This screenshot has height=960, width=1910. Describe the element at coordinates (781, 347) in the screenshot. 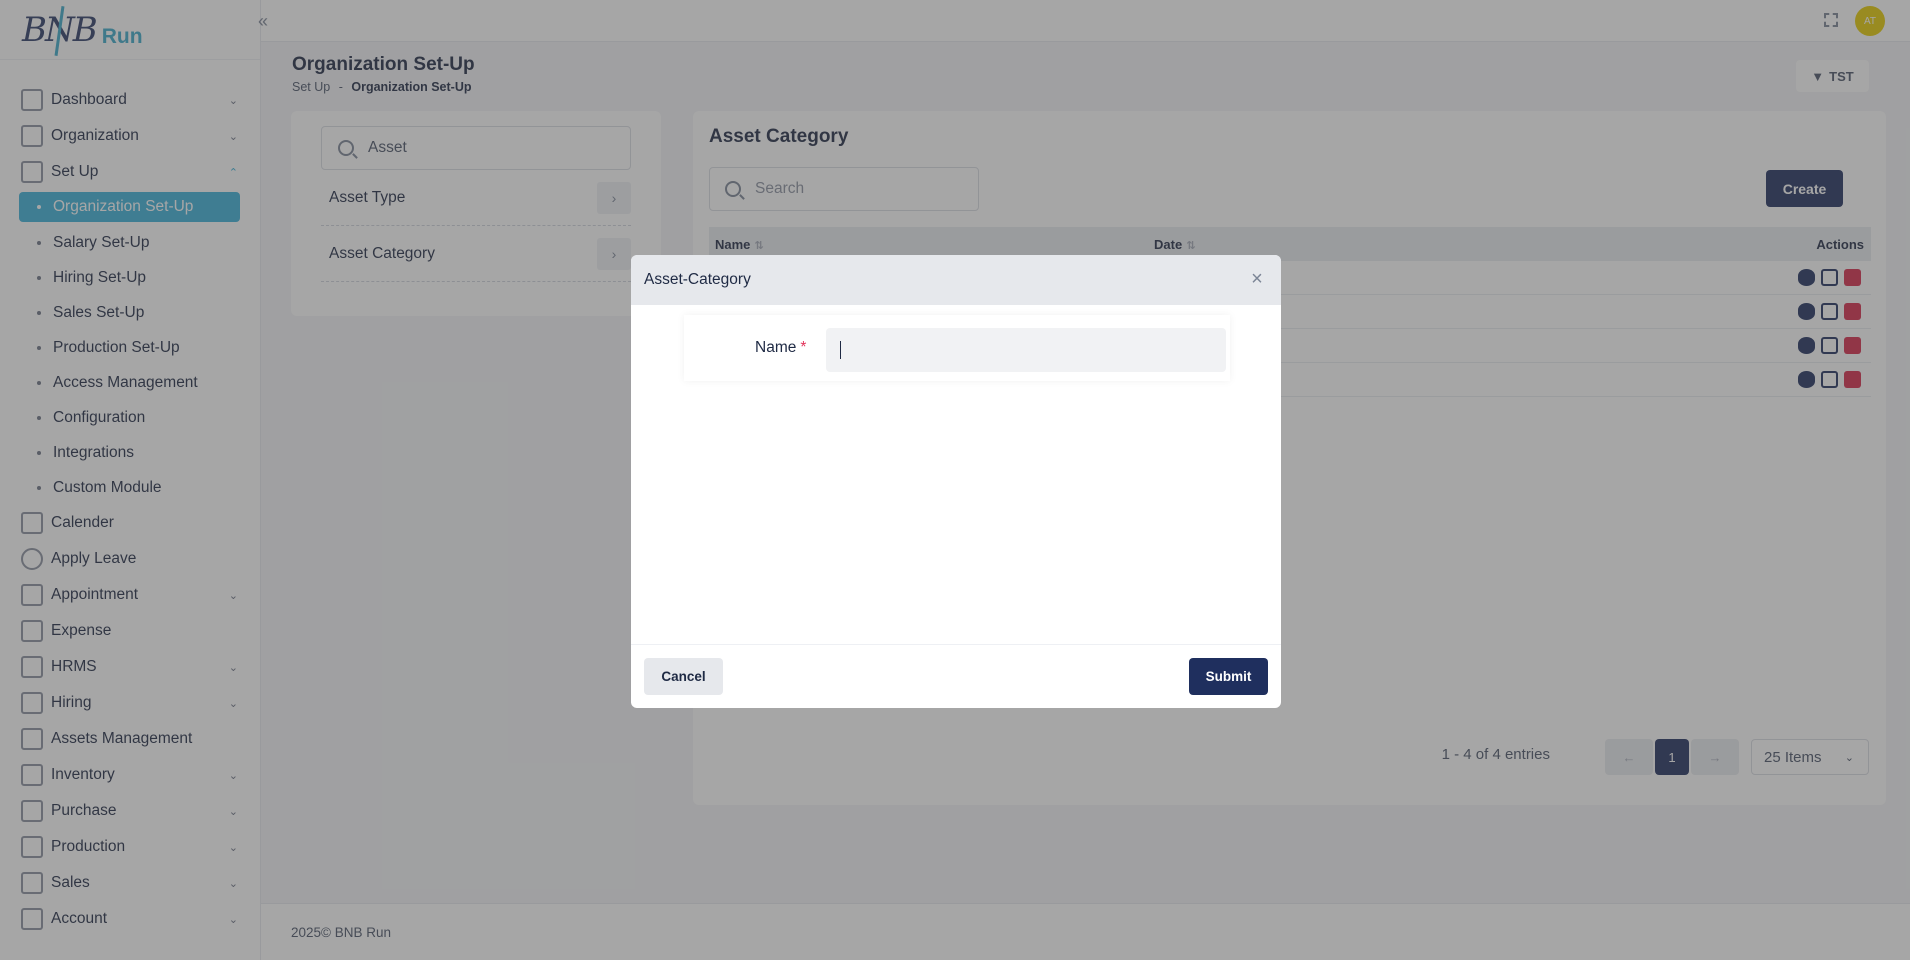

I see `name-label: Name *` at that location.